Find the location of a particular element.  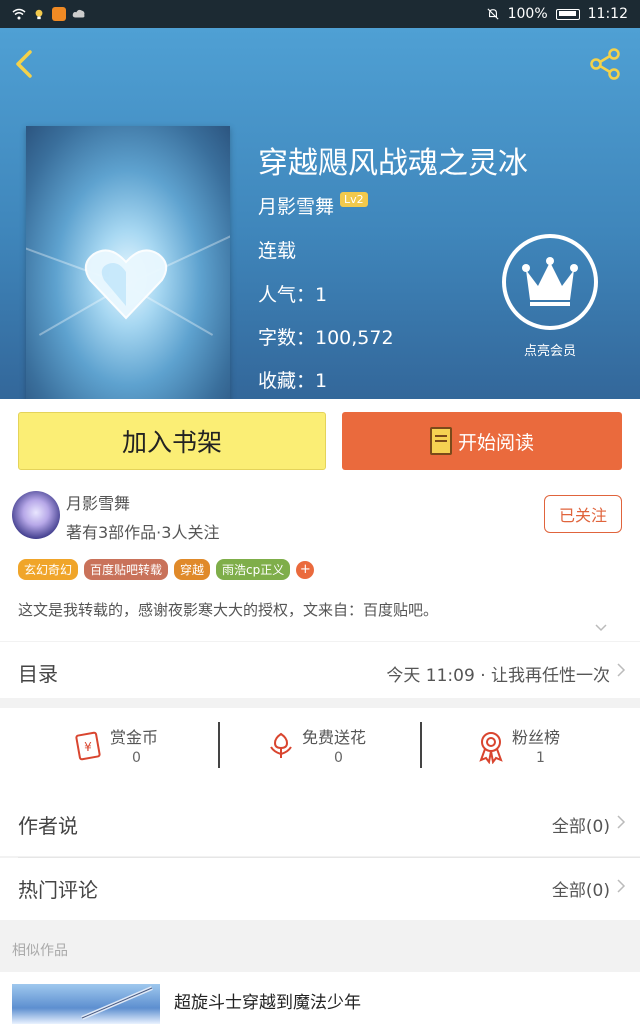

toc-latest-chapter: 今天 11:09 · 让我再任性一次 is located at coordinates (498, 676).